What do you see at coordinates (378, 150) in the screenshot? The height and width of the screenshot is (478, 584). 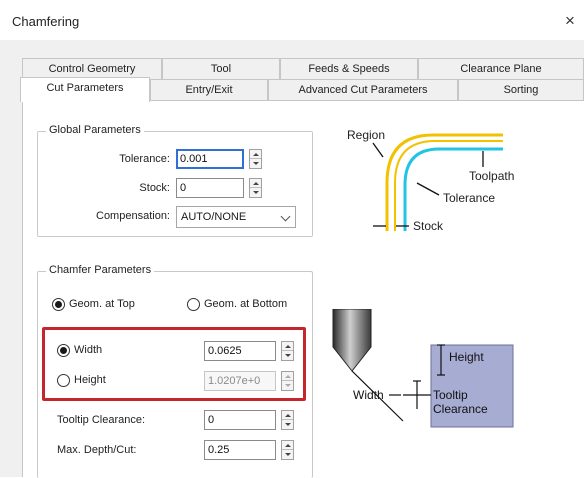 I see `region-pointer` at bounding box center [378, 150].